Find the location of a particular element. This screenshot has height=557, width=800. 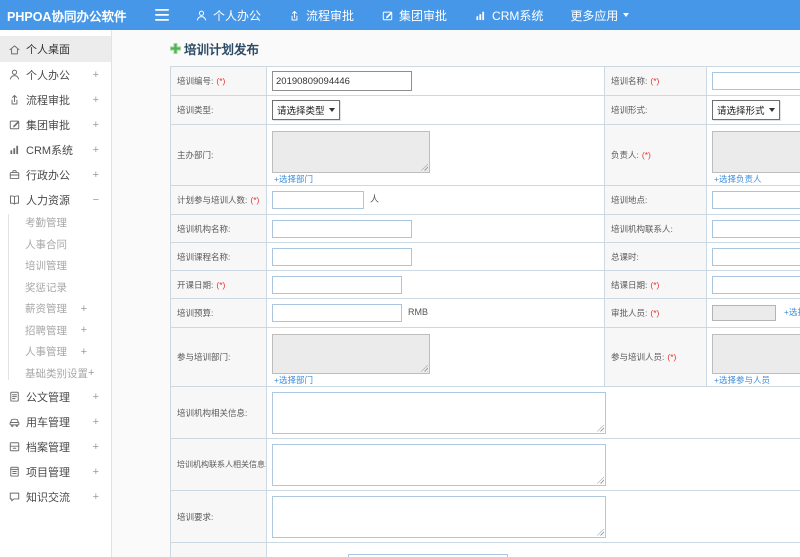

sidebar-item-personal-office: 个人办公 + is located at coordinates (55, 74).